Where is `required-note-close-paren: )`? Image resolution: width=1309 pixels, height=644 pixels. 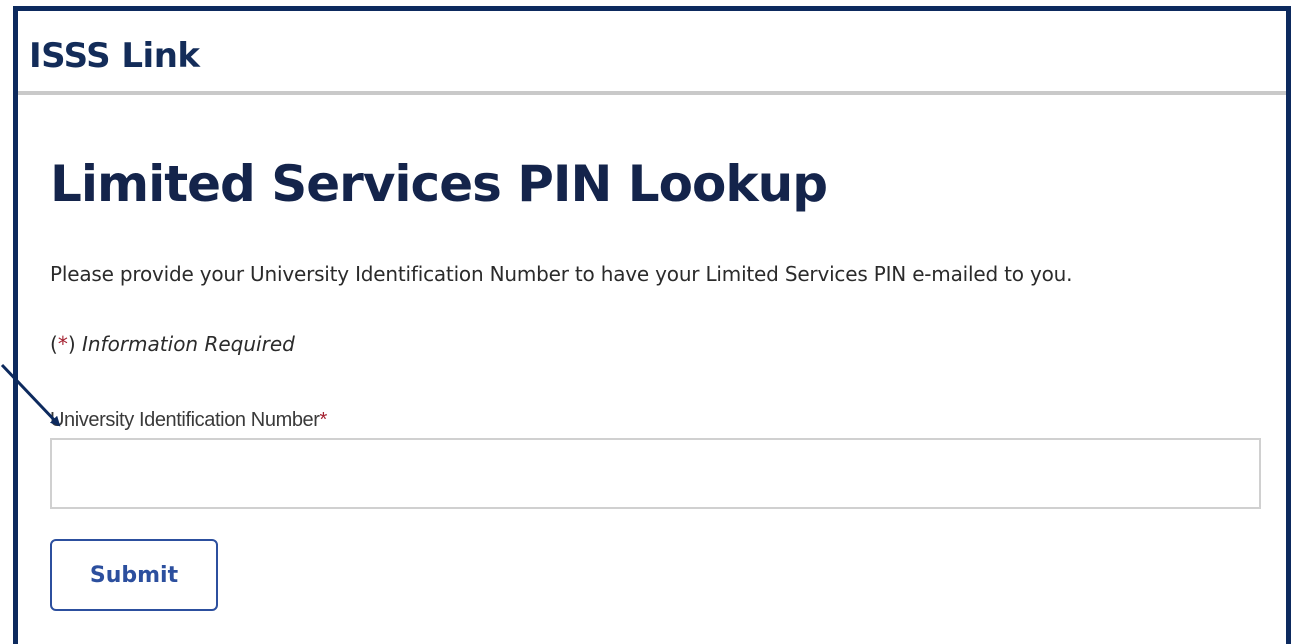 required-note-close-paren: ) is located at coordinates (71, 344).